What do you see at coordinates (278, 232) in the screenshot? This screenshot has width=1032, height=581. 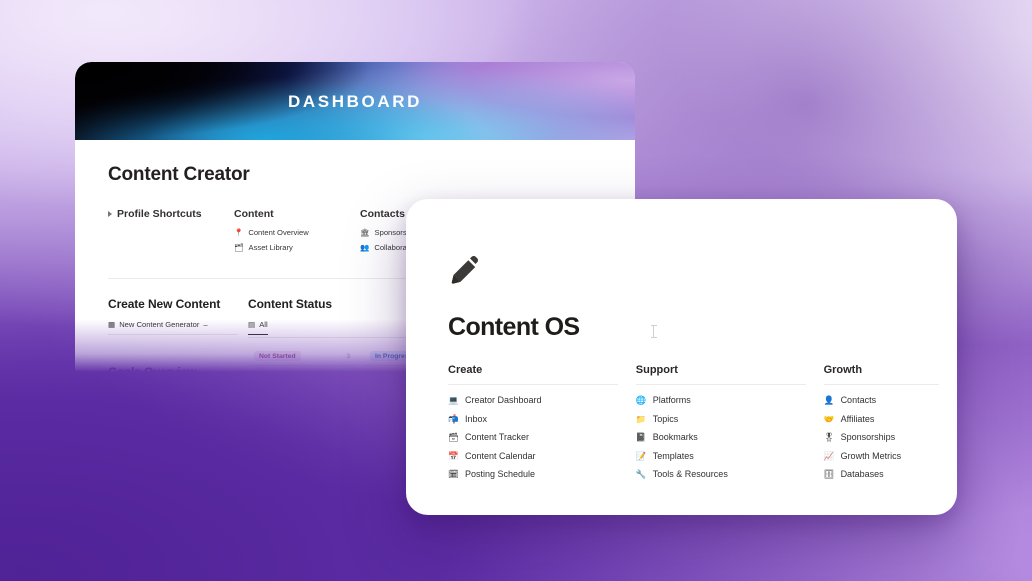 I see `shortcut-item-label: Content Overview` at bounding box center [278, 232].